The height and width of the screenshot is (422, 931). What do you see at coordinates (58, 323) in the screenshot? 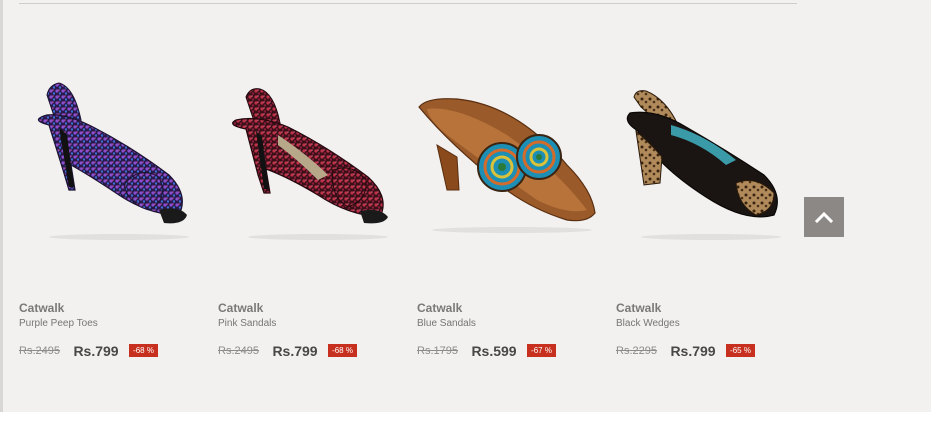
I see `product-name: Purple Peep Toes` at bounding box center [58, 323].